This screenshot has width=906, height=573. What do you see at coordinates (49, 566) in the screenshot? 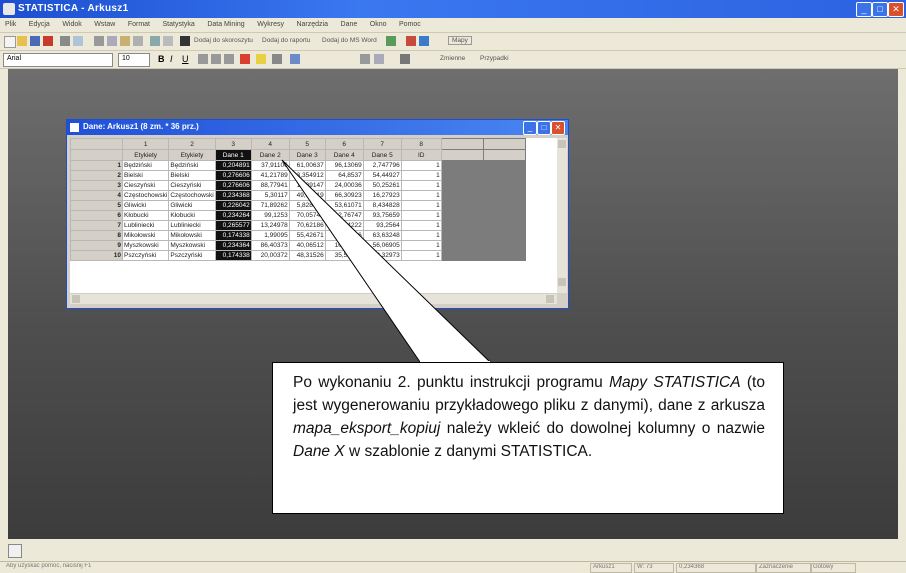
I see `status-message: Aby uzyskać pomoc, naciśnij F1` at bounding box center [49, 566].